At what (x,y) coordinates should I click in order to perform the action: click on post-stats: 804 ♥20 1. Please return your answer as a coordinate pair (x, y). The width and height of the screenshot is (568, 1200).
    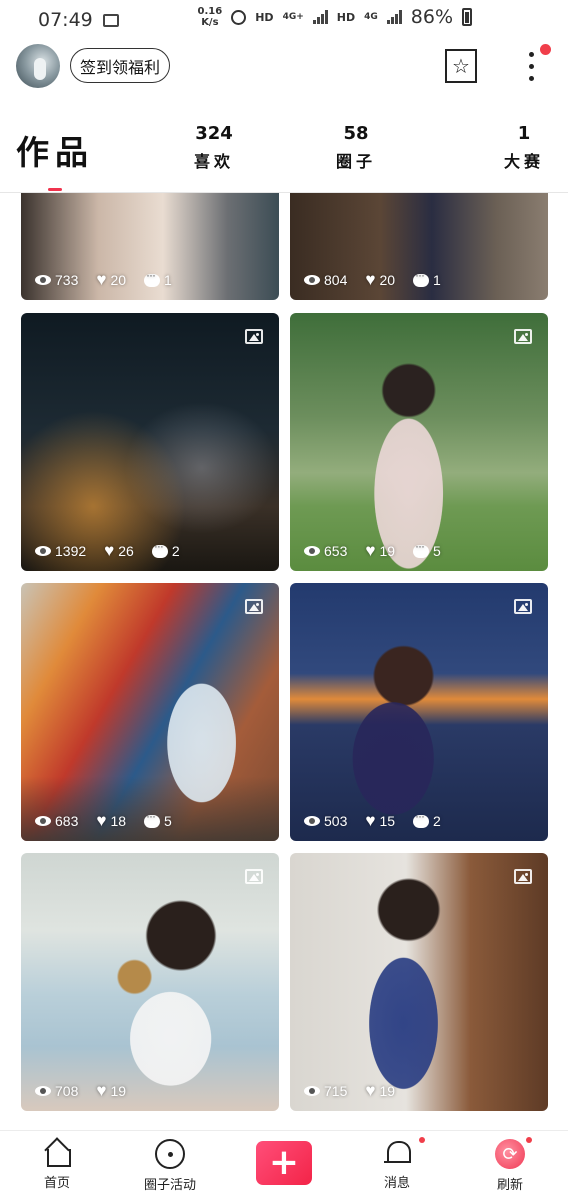
    Looking at the image, I should click on (381, 278).